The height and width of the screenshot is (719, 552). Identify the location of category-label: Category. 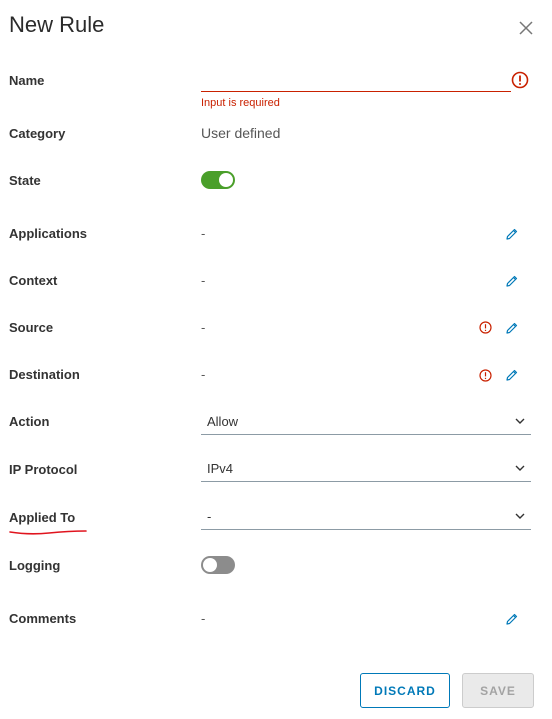
(37, 133).